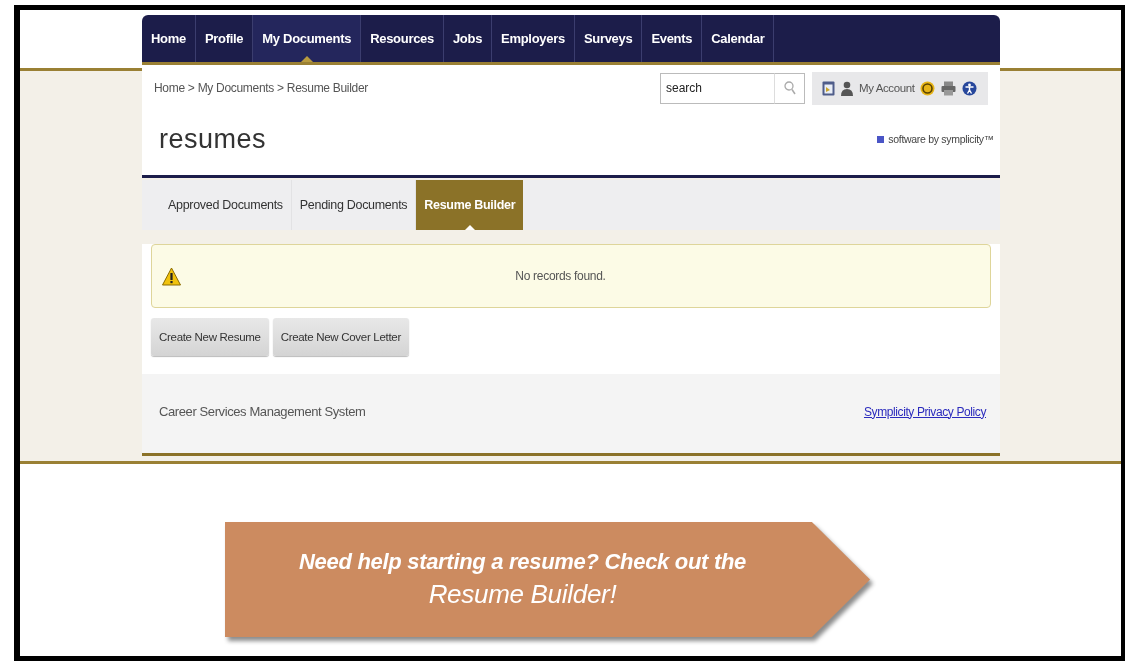 The height and width of the screenshot is (663, 1125). I want to click on page-title: resumes, so click(213, 139).